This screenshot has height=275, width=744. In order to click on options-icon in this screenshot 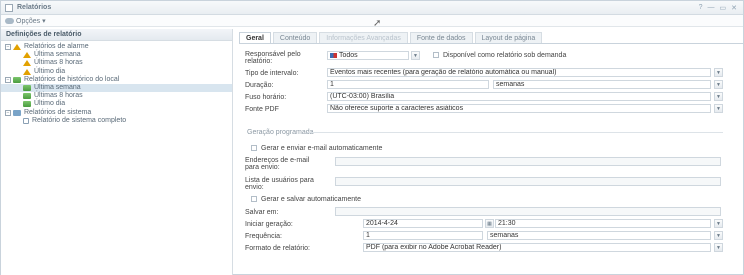, I will do `click(9, 20)`.